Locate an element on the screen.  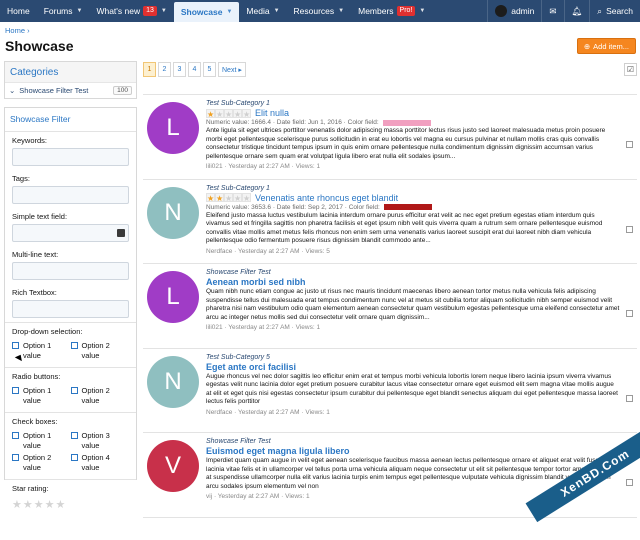
nav-showcase: Showcase ▼ is located at coordinates (206, 12).